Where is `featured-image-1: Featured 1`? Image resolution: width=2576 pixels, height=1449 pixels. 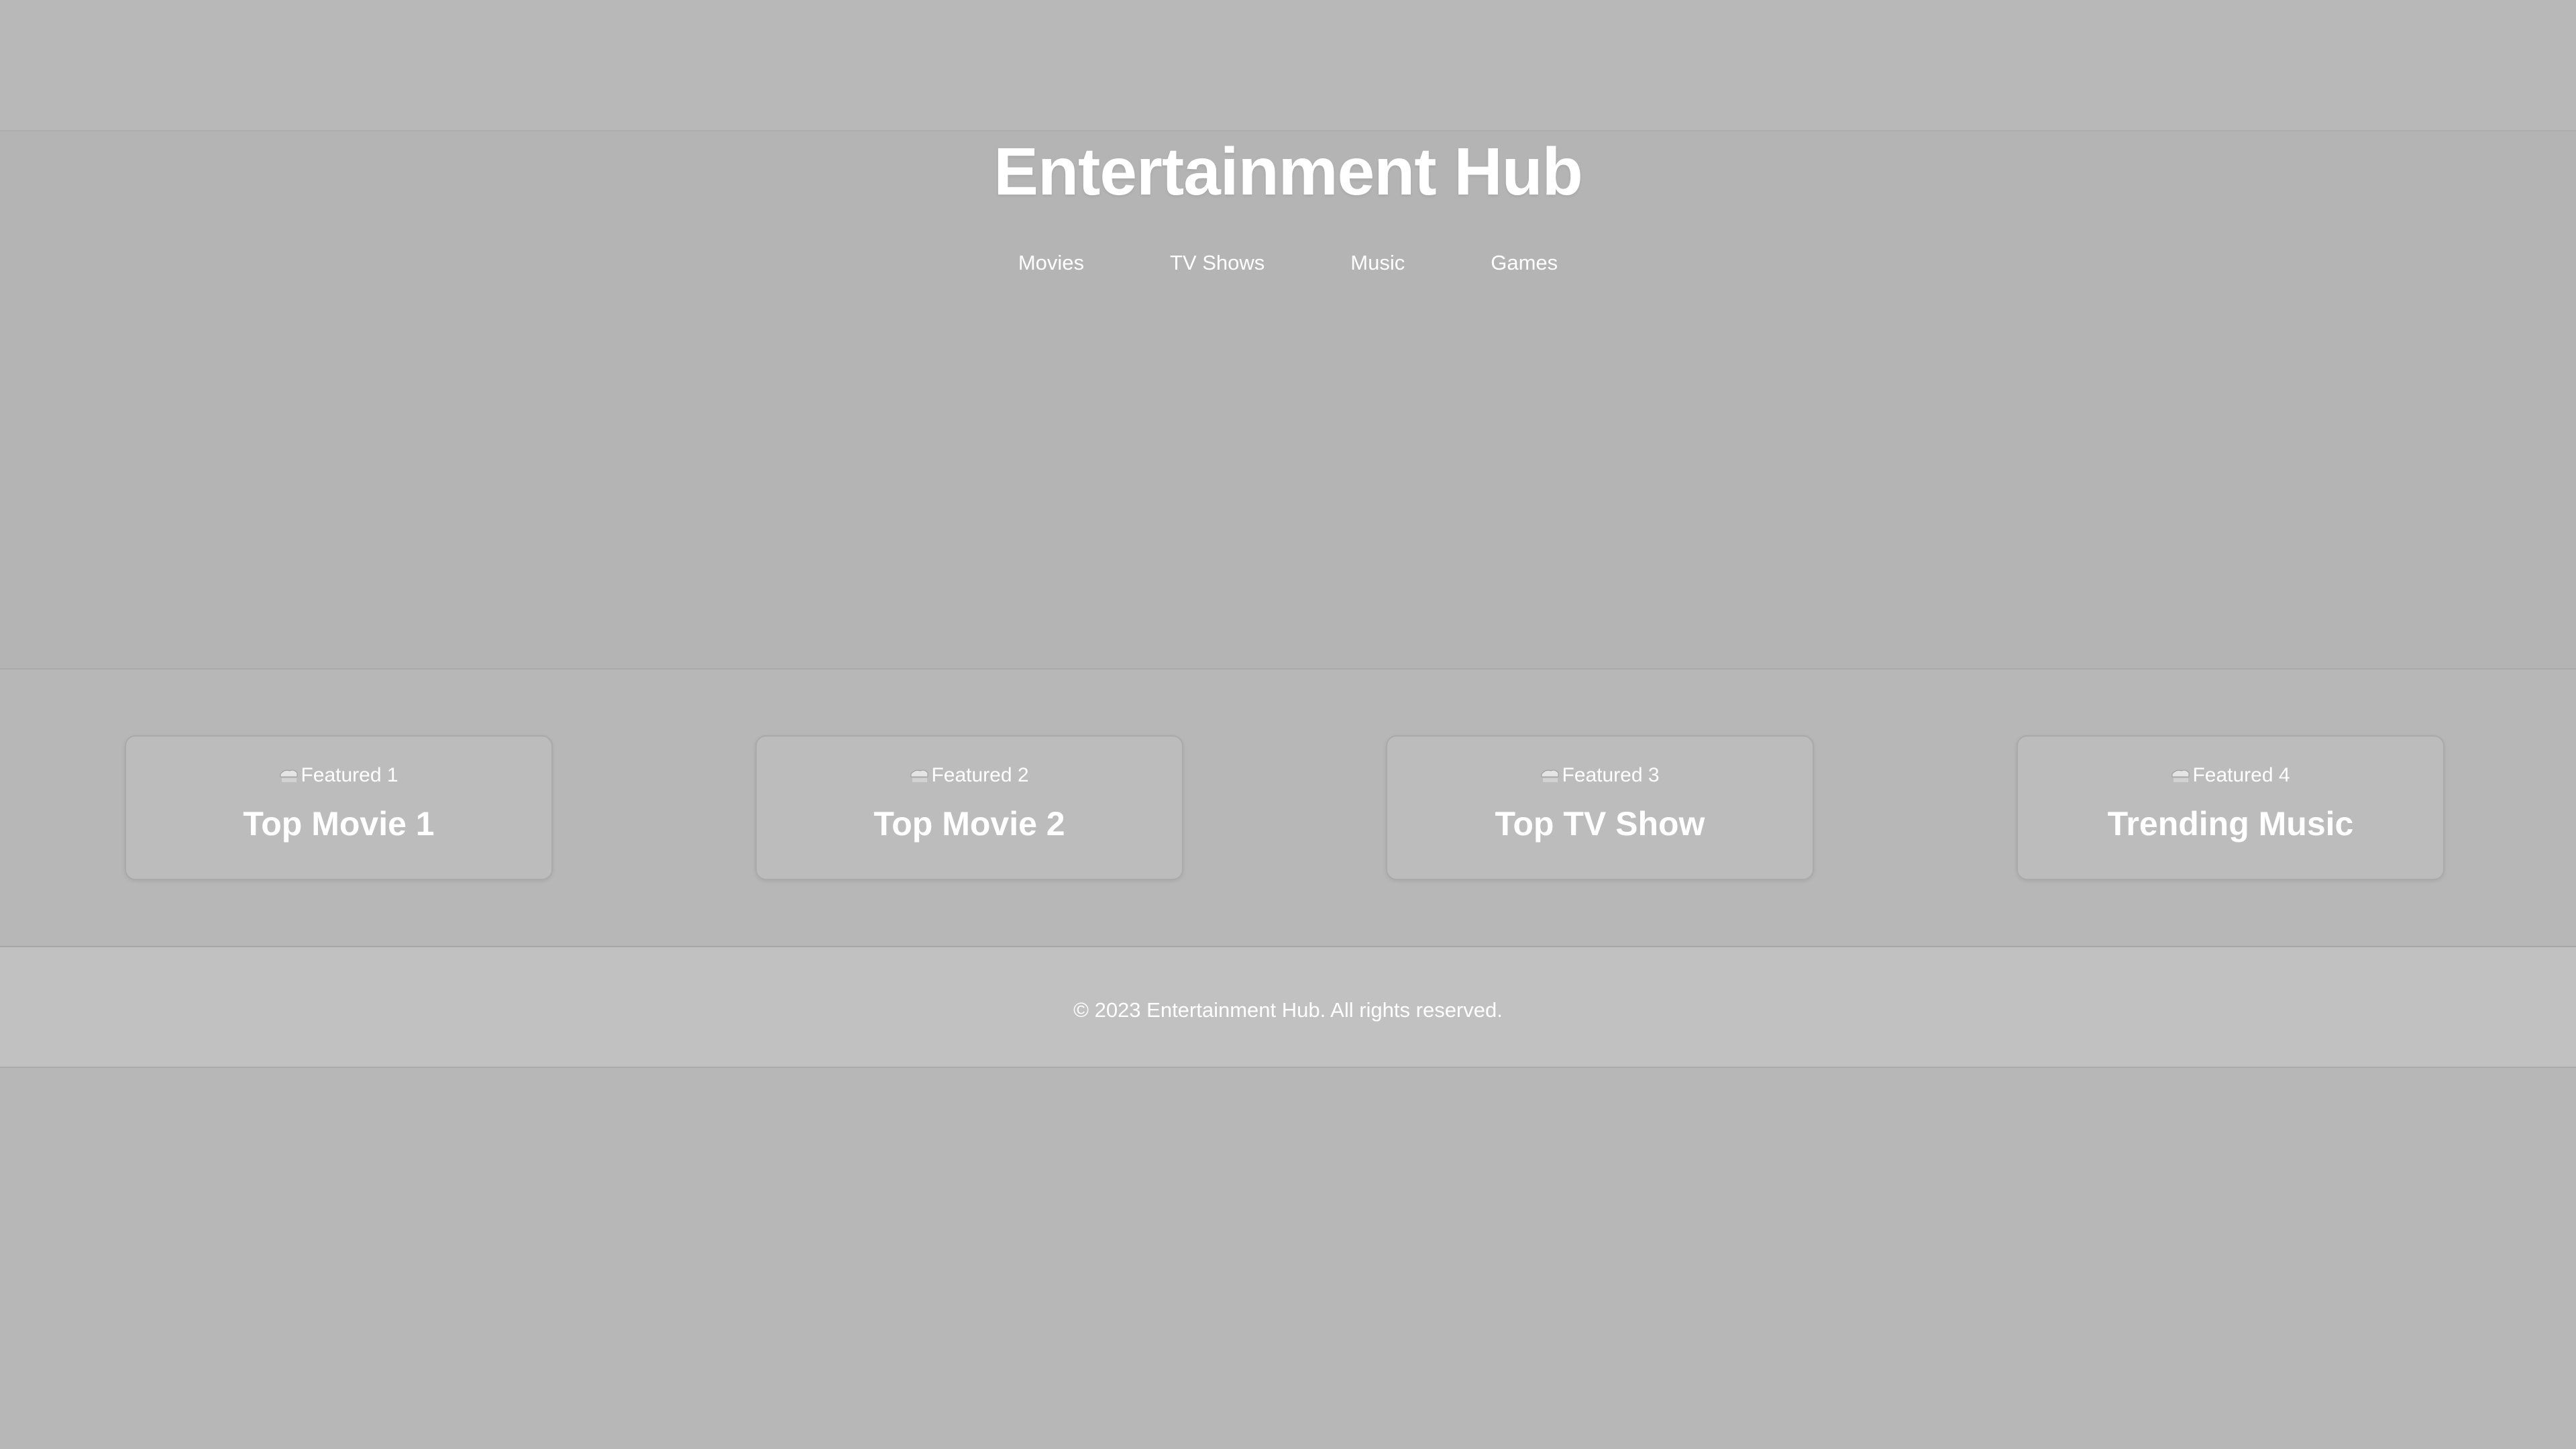 featured-image-1: Featured 1 is located at coordinates (338, 775).